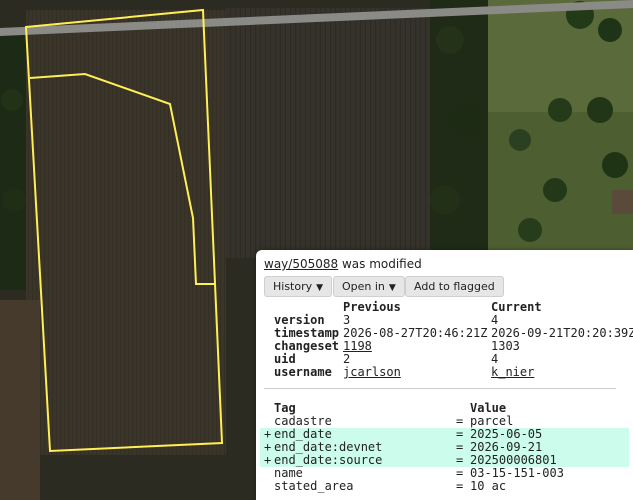  I want to click on add-to-flagged-button: Add to flagged, so click(454, 286).